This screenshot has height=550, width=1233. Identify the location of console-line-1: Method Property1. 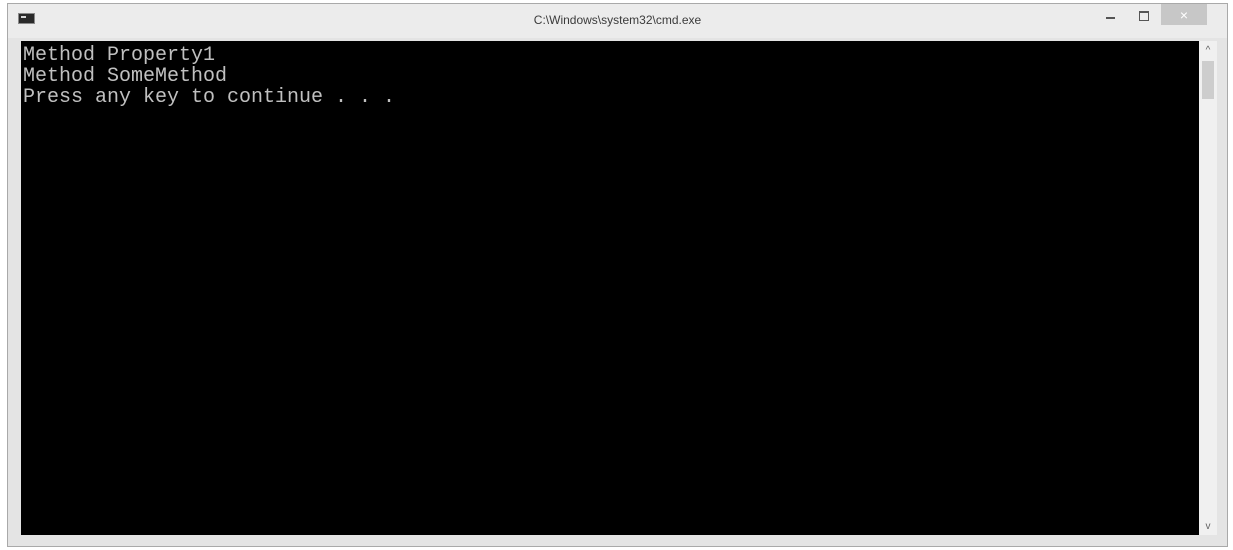
(119, 55).